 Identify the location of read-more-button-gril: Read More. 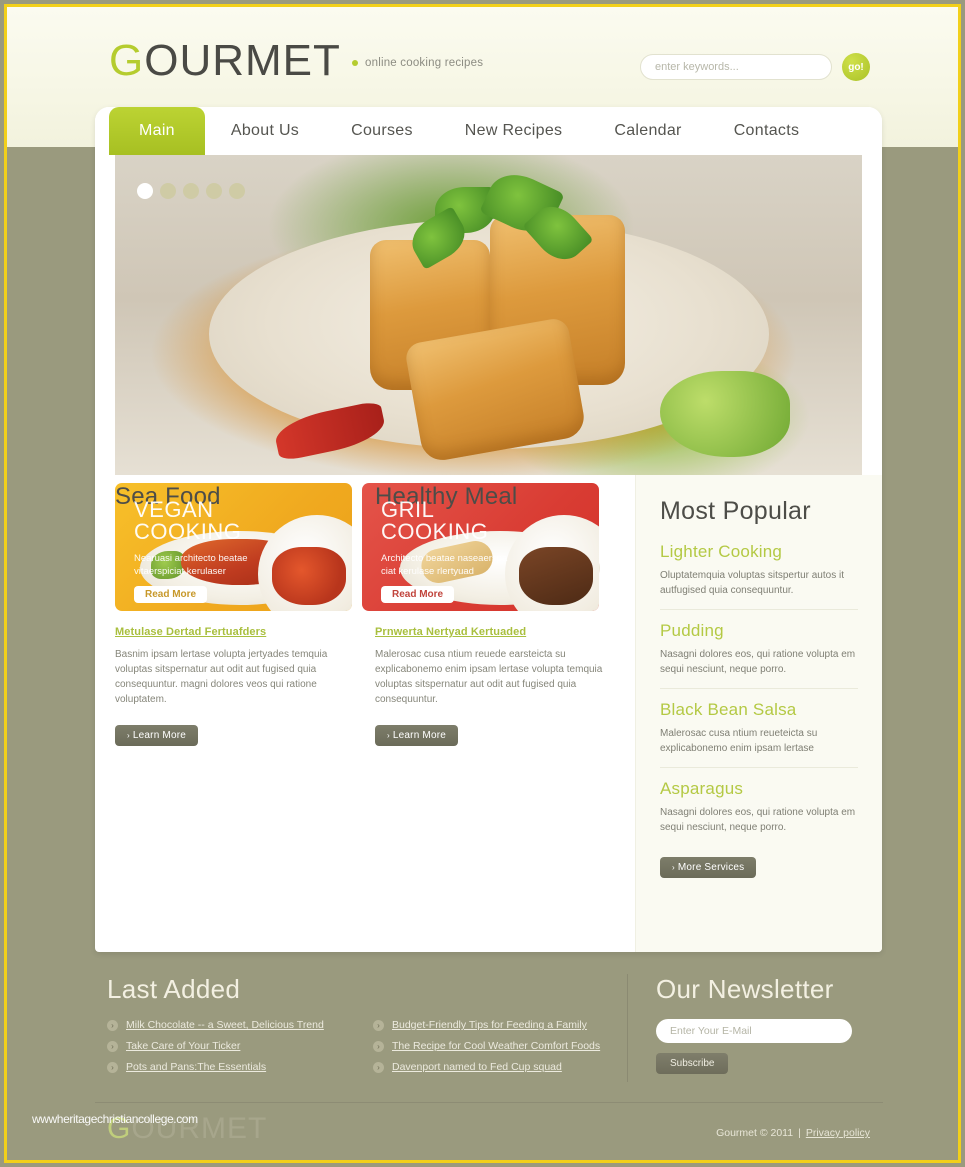
(418, 594).